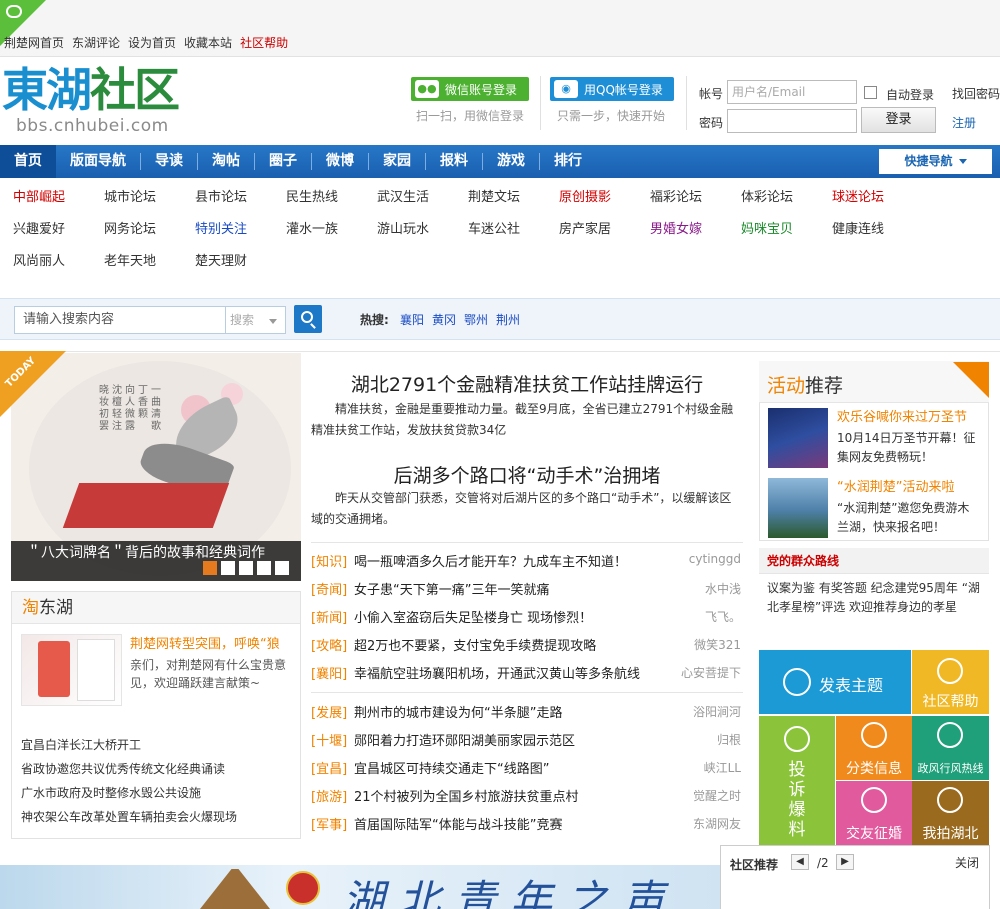 The height and width of the screenshot is (909, 1000). Describe the element at coordinates (902, 415) in the screenshot. I see `activity-title: 欢乐谷喊你来过万圣节` at that location.